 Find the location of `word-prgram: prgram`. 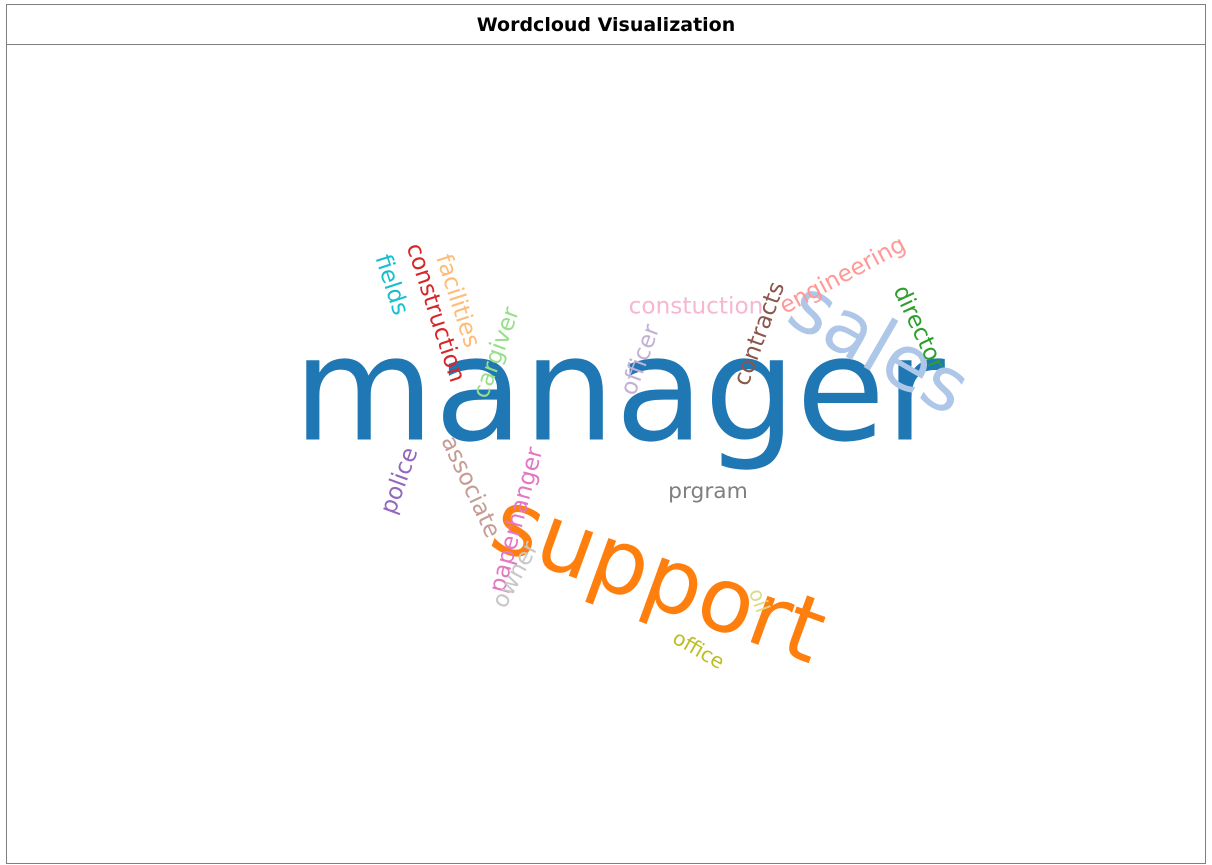

word-prgram: prgram is located at coordinates (708, 491).